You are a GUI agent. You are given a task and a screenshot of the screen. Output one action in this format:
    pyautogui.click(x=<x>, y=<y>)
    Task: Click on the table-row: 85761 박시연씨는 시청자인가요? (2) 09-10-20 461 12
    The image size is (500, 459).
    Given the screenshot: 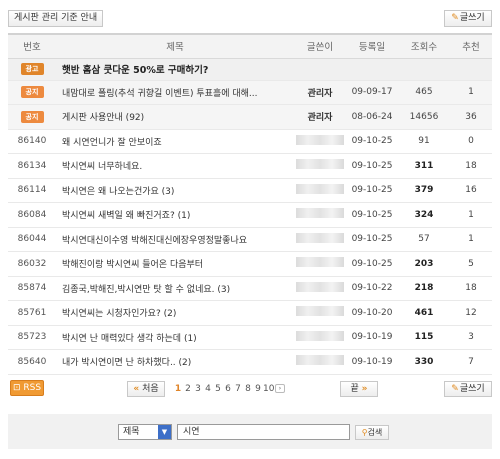 What is the action you would take?
    pyautogui.click(x=250, y=313)
    